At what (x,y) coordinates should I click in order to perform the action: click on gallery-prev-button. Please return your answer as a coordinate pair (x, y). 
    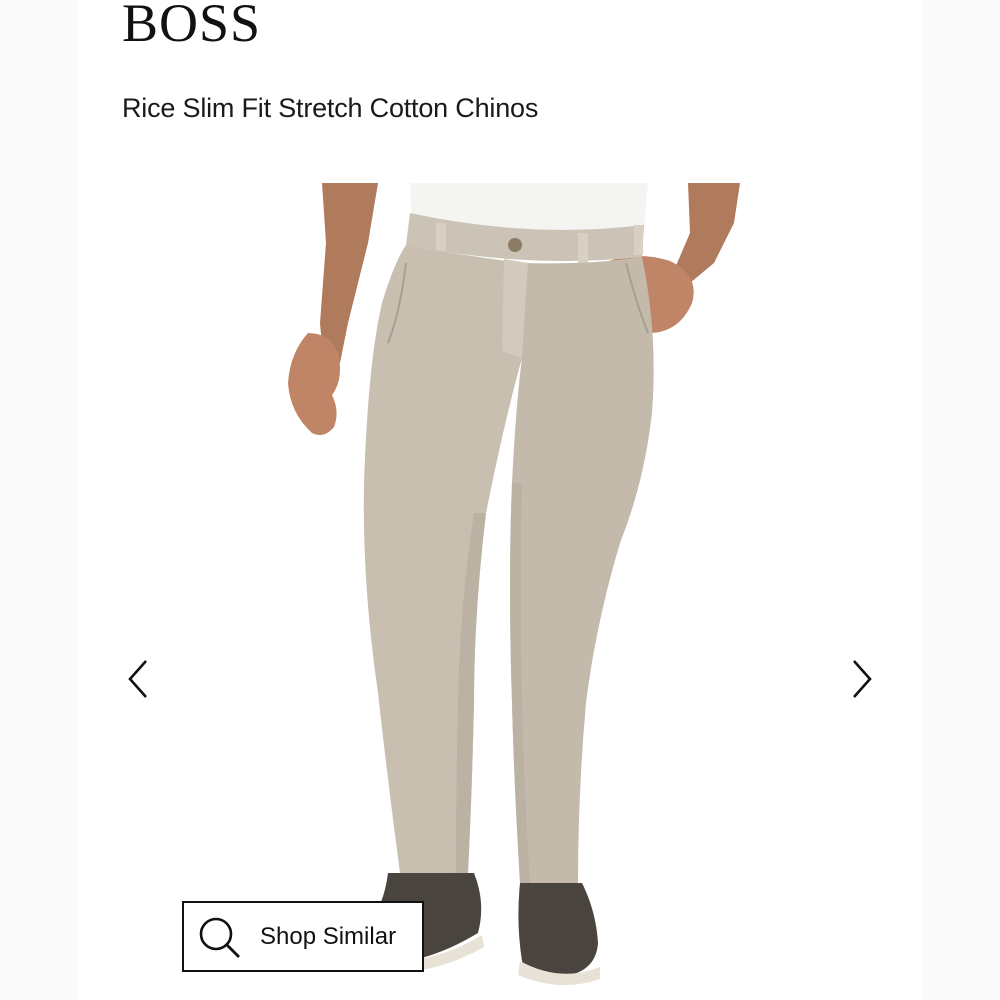
    Looking at the image, I should click on (138, 679).